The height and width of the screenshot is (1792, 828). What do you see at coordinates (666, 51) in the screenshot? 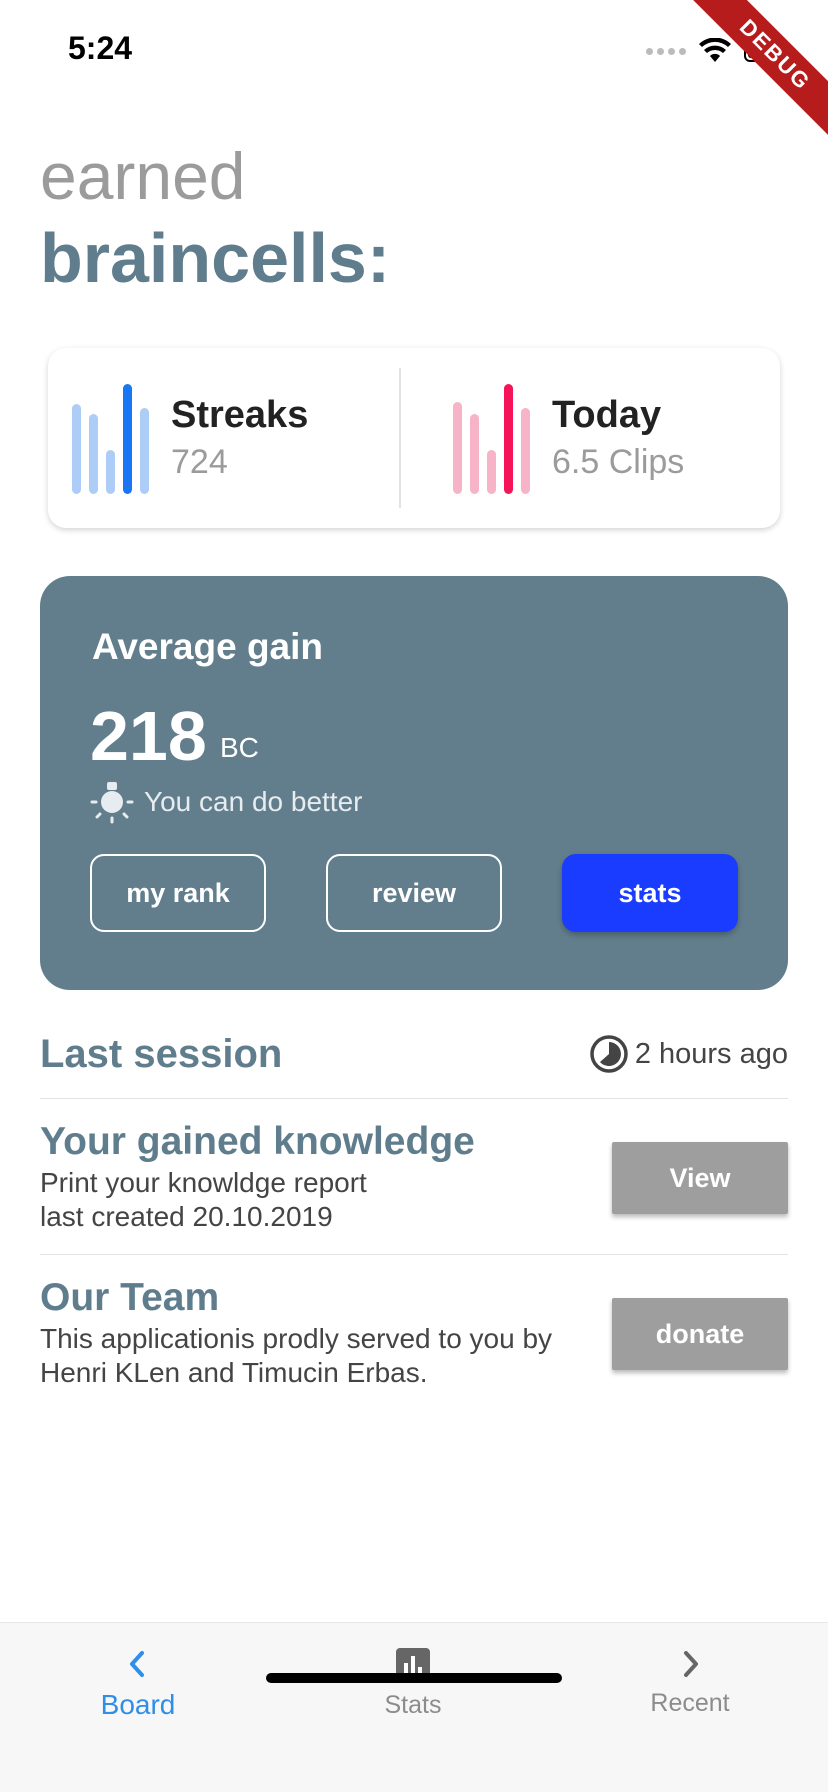
I see `cellular-signal-icon` at bounding box center [666, 51].